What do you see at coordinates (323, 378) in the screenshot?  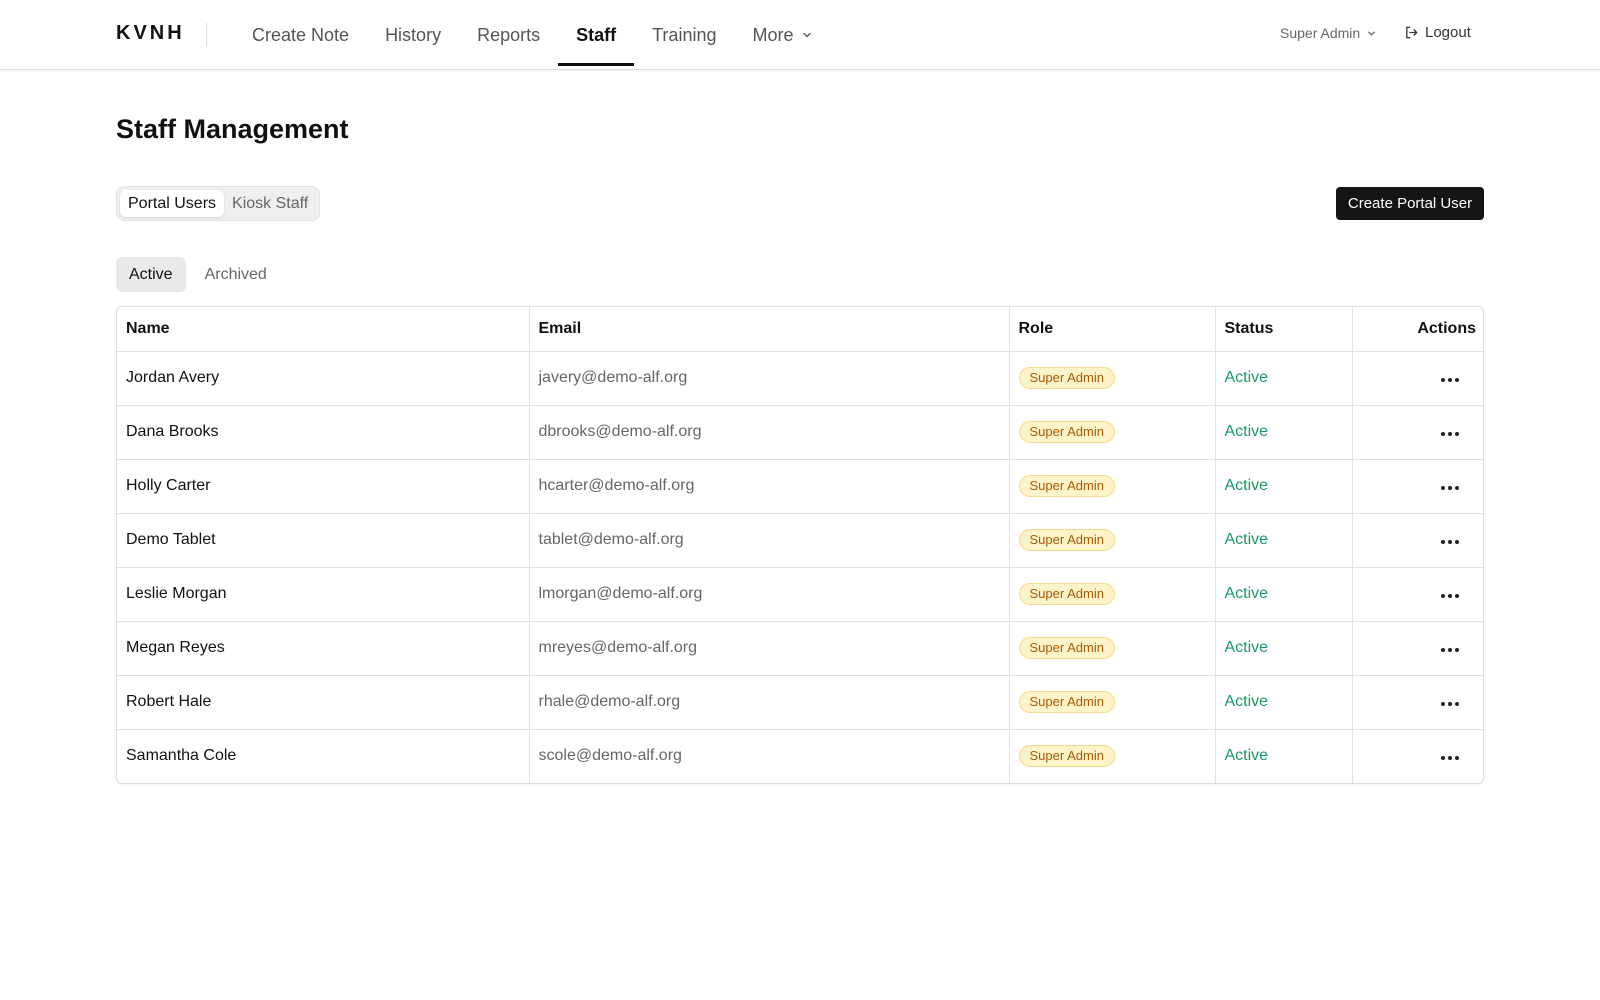 I see `cell-name: Jordan Avery` at bounding box center [323, 378].